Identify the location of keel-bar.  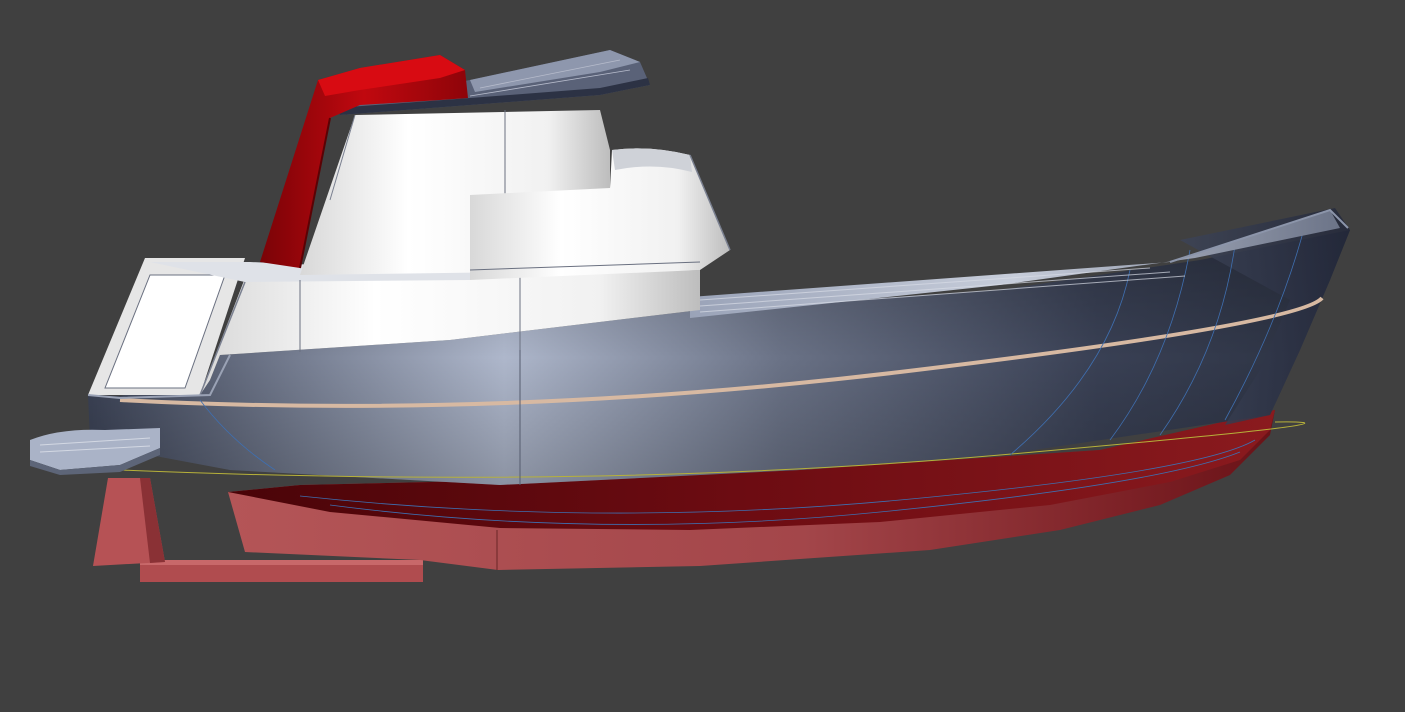
(281, 571).